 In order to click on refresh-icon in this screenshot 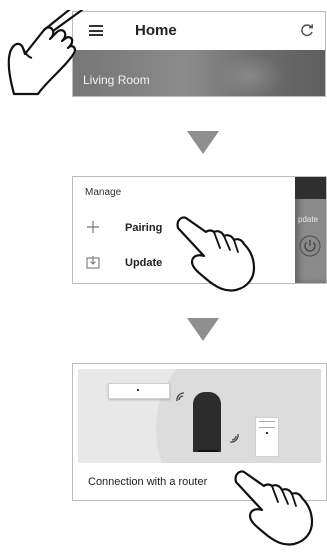, I will do `click(307, 30)`.